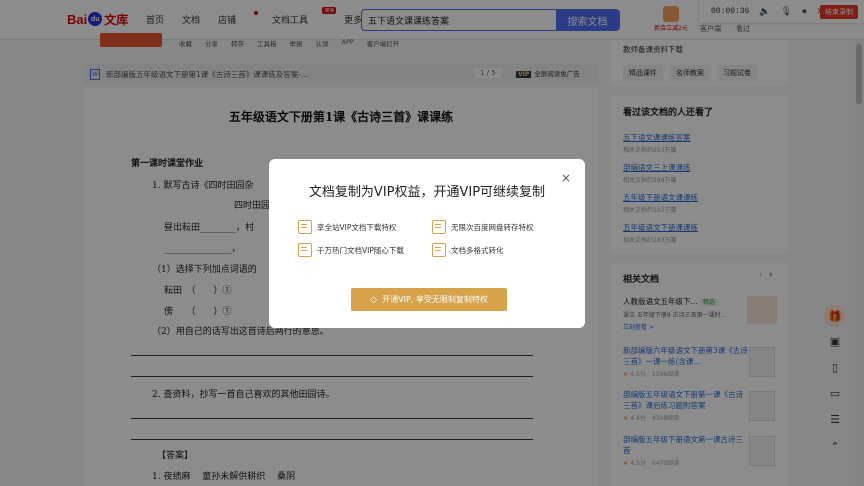 Image resolution: width=864 pixels, height=486 pixels. I want to click on feature-item: 千万热门文档VIP随心下载, so click(351, 250).